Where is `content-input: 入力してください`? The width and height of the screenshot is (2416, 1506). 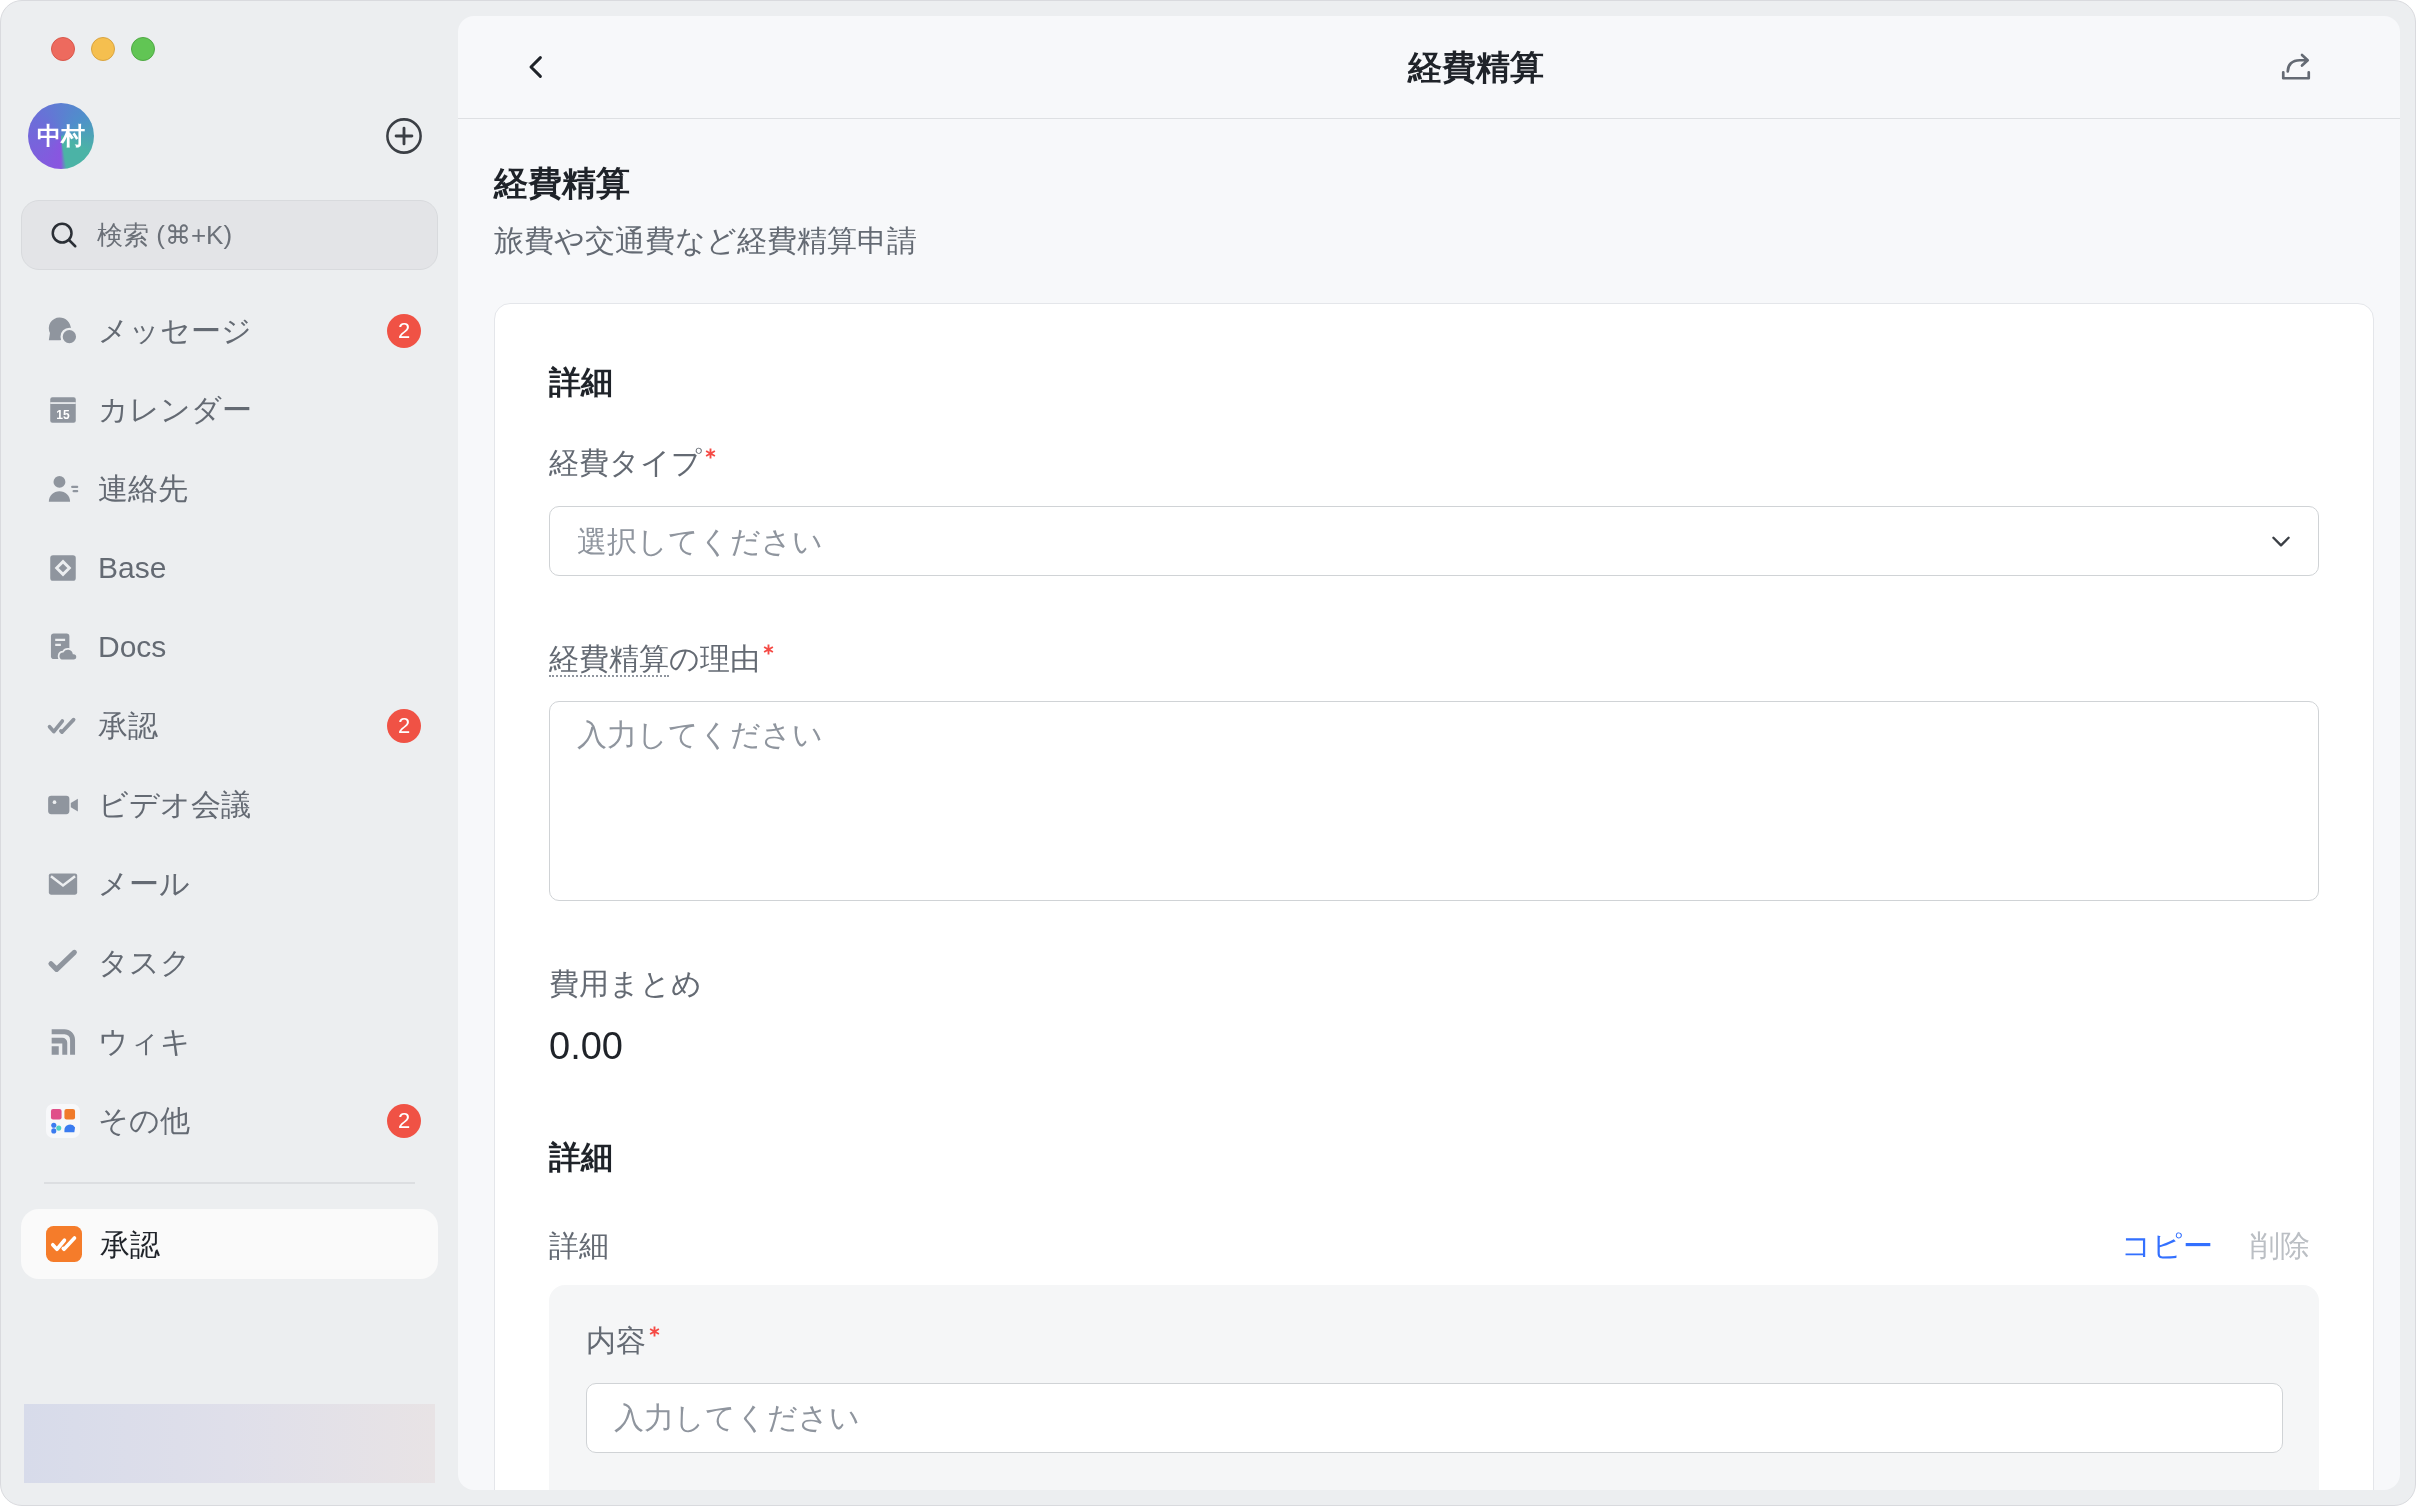 content-input: 入力してください is located at coordinates (1434, 1418).